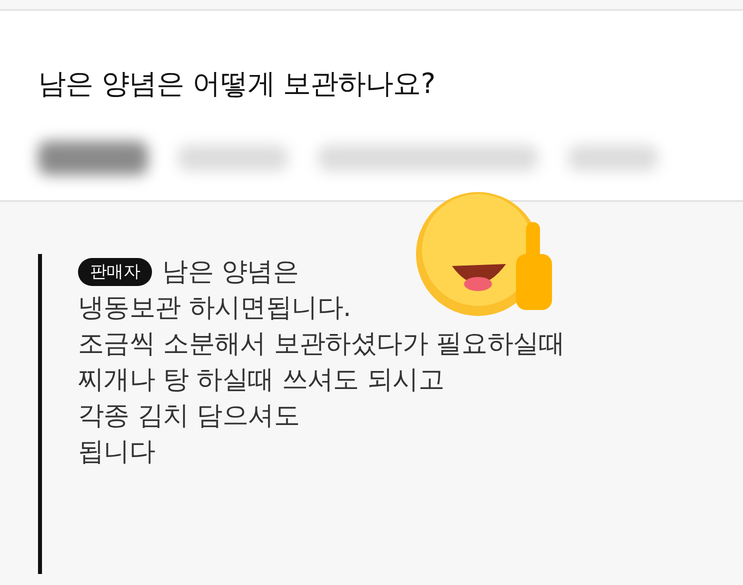 This screenshot has width=743, height=585. What do you see at coordinates (115, 272) in the screenshot?
I see `seller-badge: 판매자` at bounding box center [115, 272].